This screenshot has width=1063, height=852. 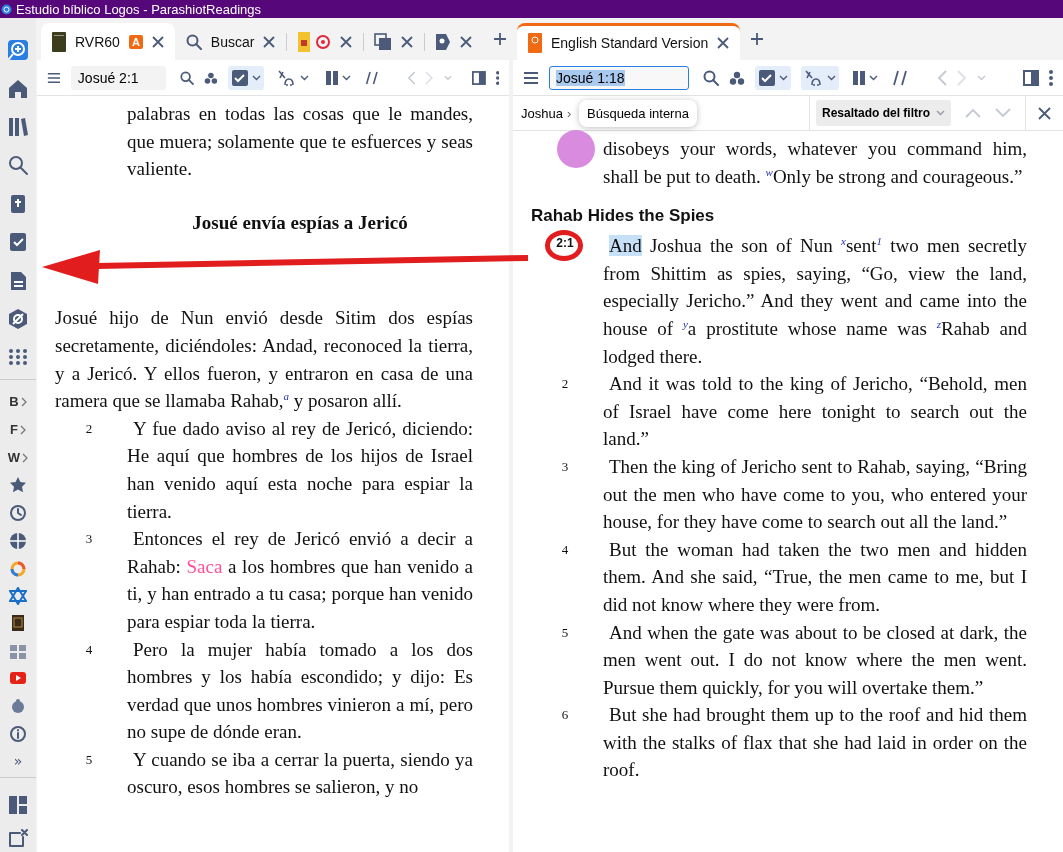 I want to click on checklist-icon, so click(x=18, y=242).